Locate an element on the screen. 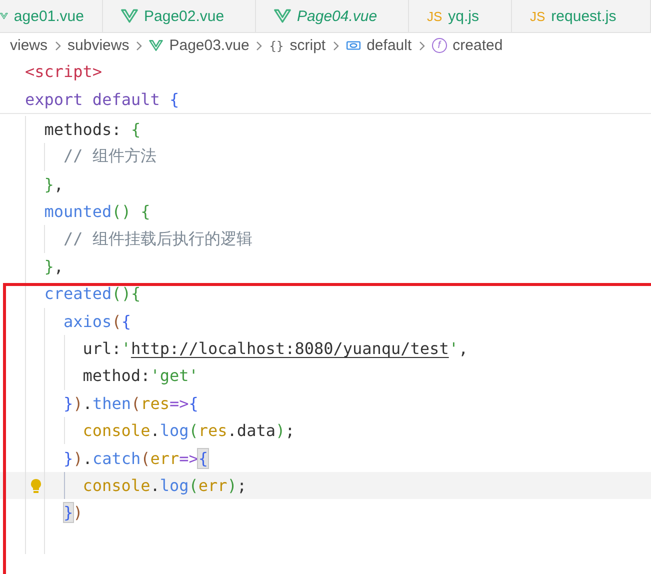 This screenshot has width=651, height=574. code-line: created(){ is located at coordinates (92, 294).